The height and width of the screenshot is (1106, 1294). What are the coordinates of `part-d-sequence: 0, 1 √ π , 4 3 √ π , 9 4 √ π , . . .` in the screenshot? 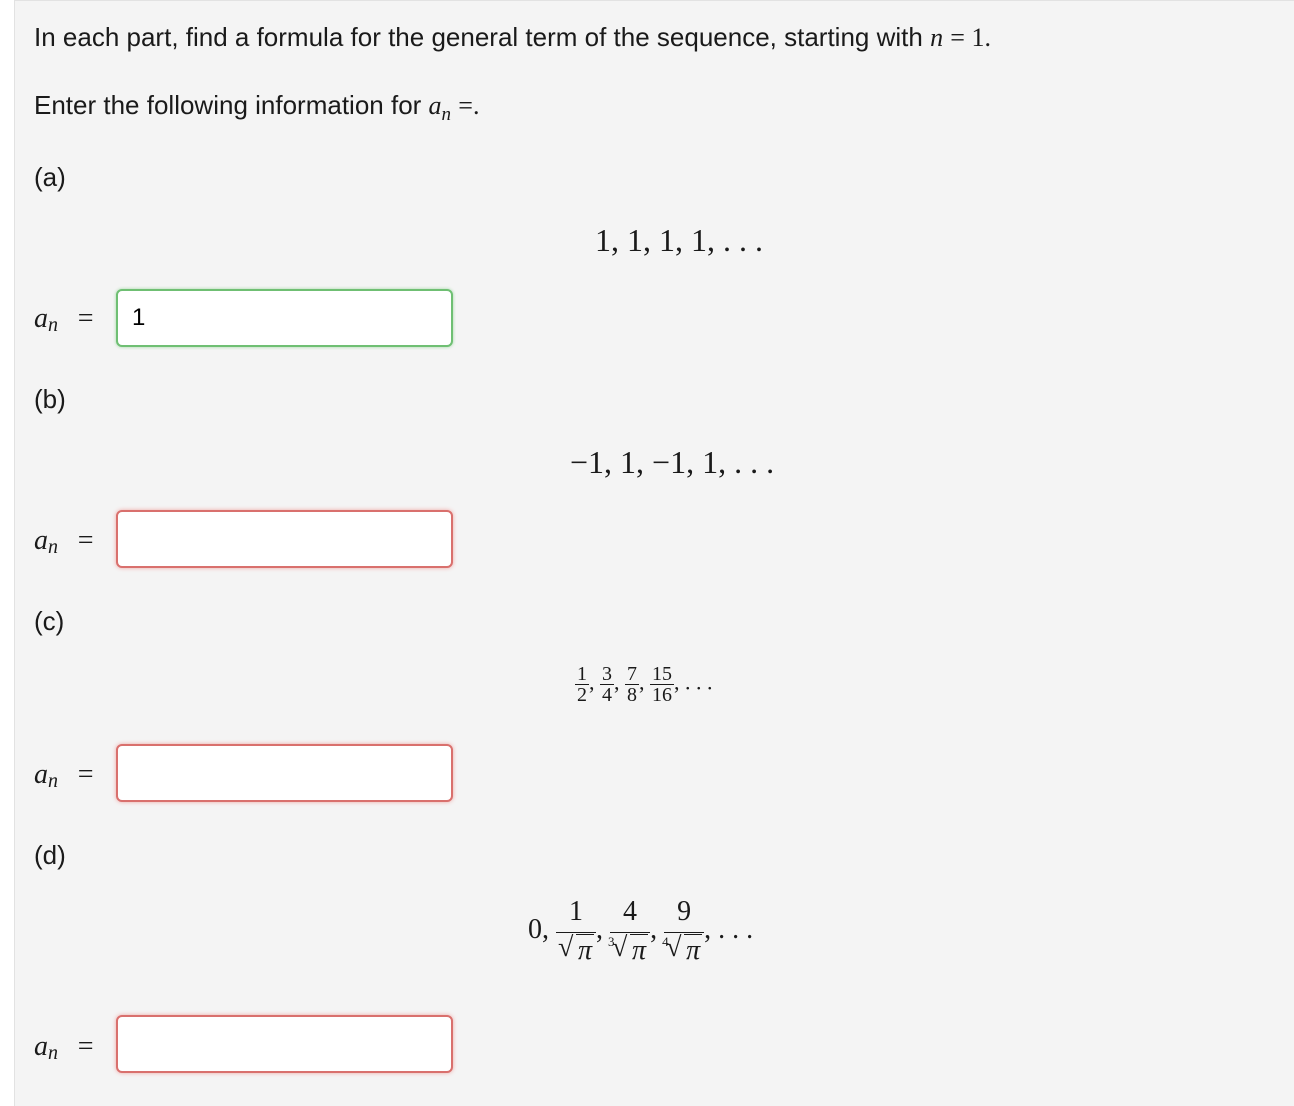 It's located at (641, 931).